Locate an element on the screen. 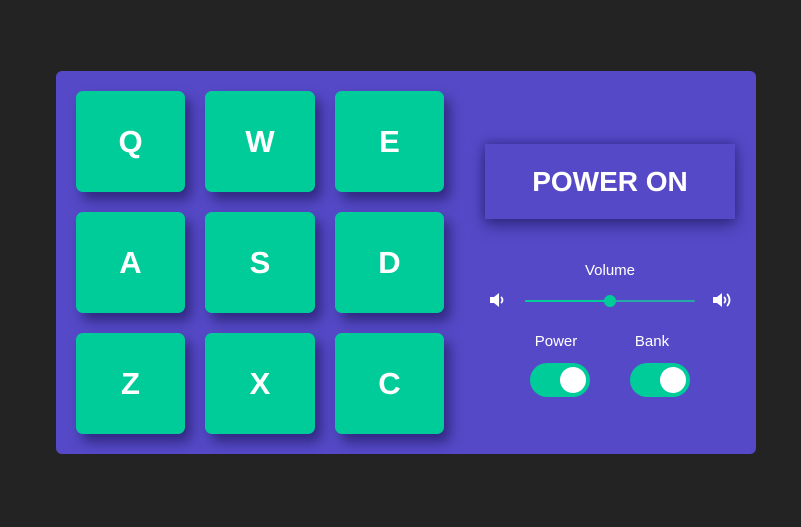  drum-pad-x: X is located at coordinates (260, 383).